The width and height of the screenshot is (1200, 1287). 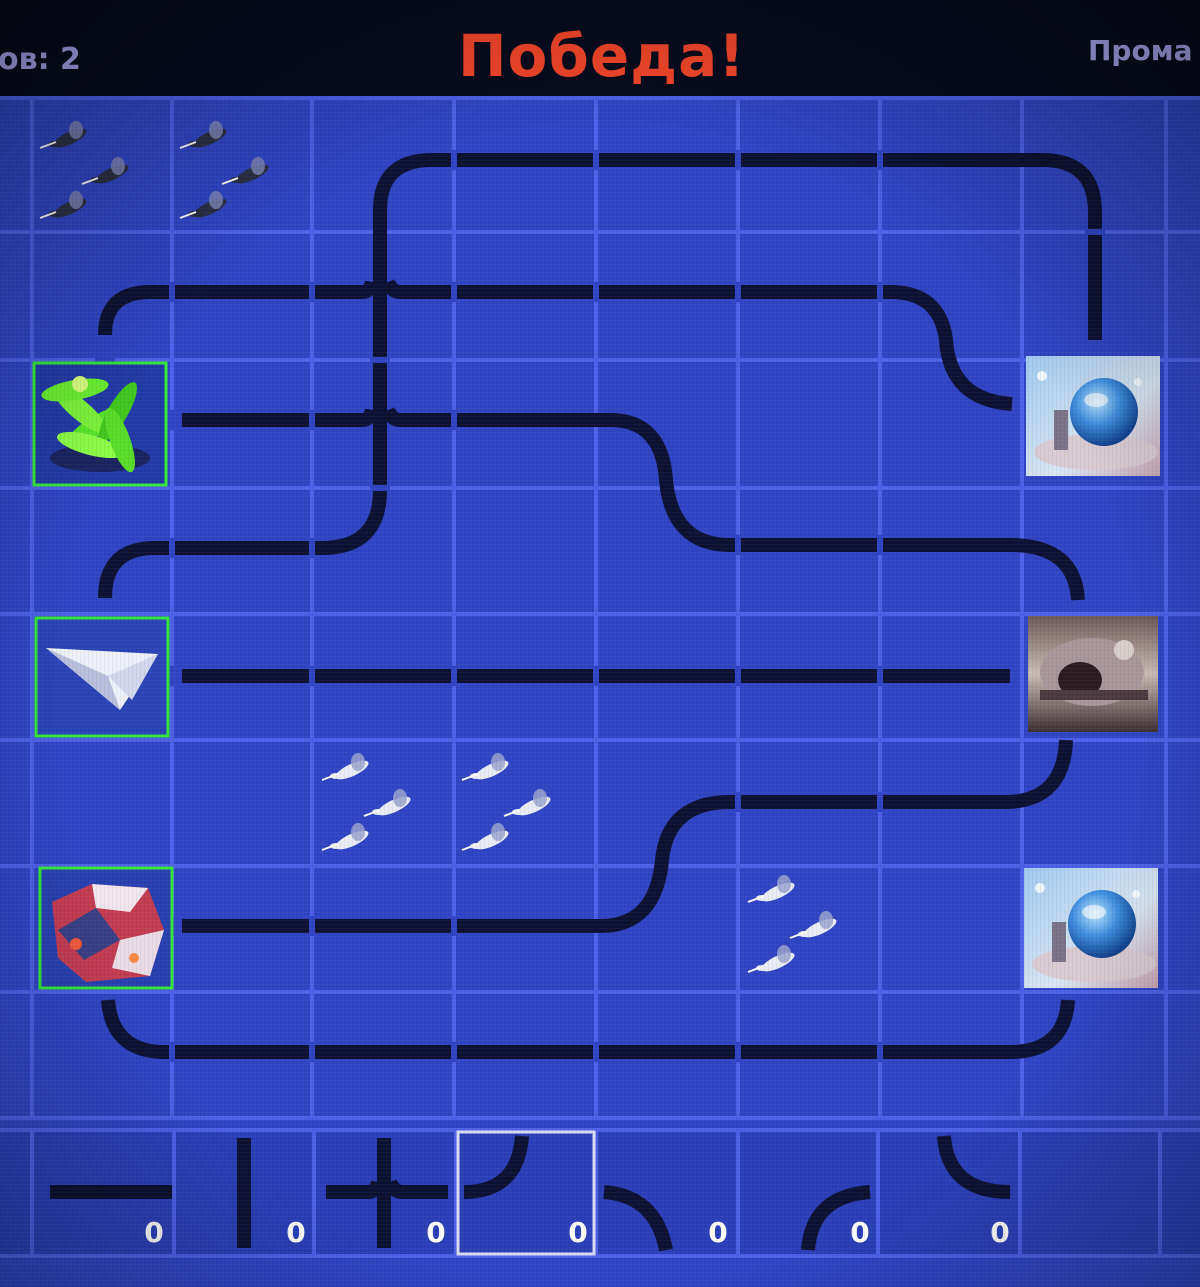 I want to click on red-crystal-icon, so click(x=106, y=928).